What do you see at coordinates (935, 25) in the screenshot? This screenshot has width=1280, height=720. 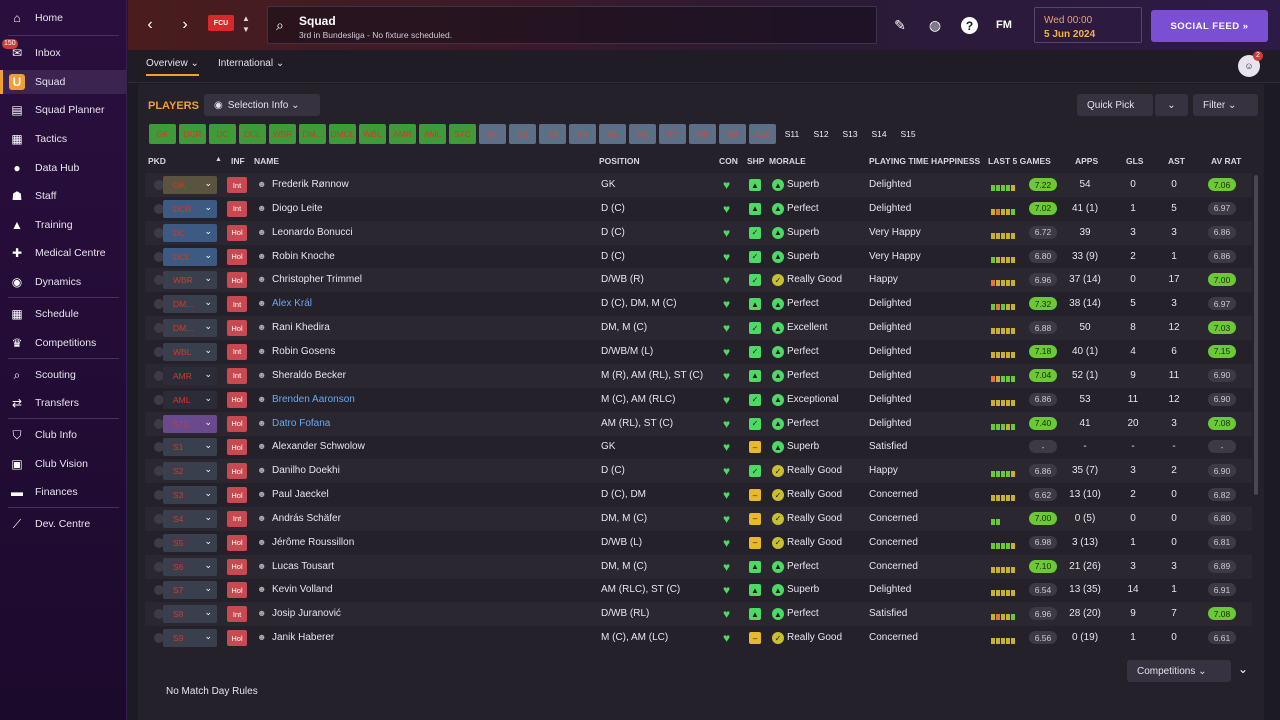 I see `world-icon: ◍` at bounding box center [935, 25].